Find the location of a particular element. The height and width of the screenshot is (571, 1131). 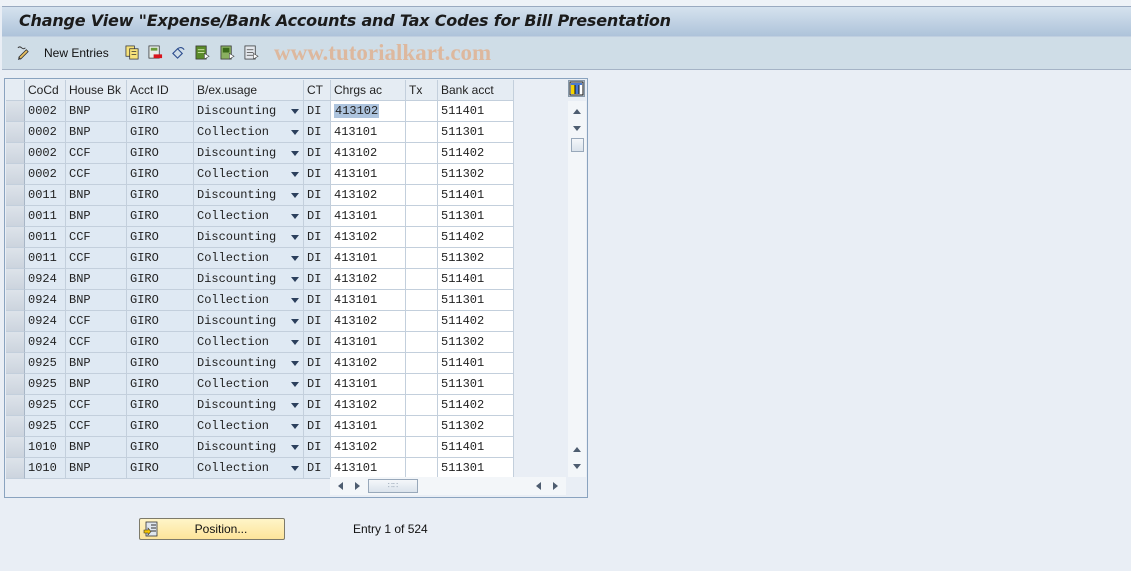

column-header-bill-of-exchange-usage: B/ex.usage is located at coordinates (249, 90).